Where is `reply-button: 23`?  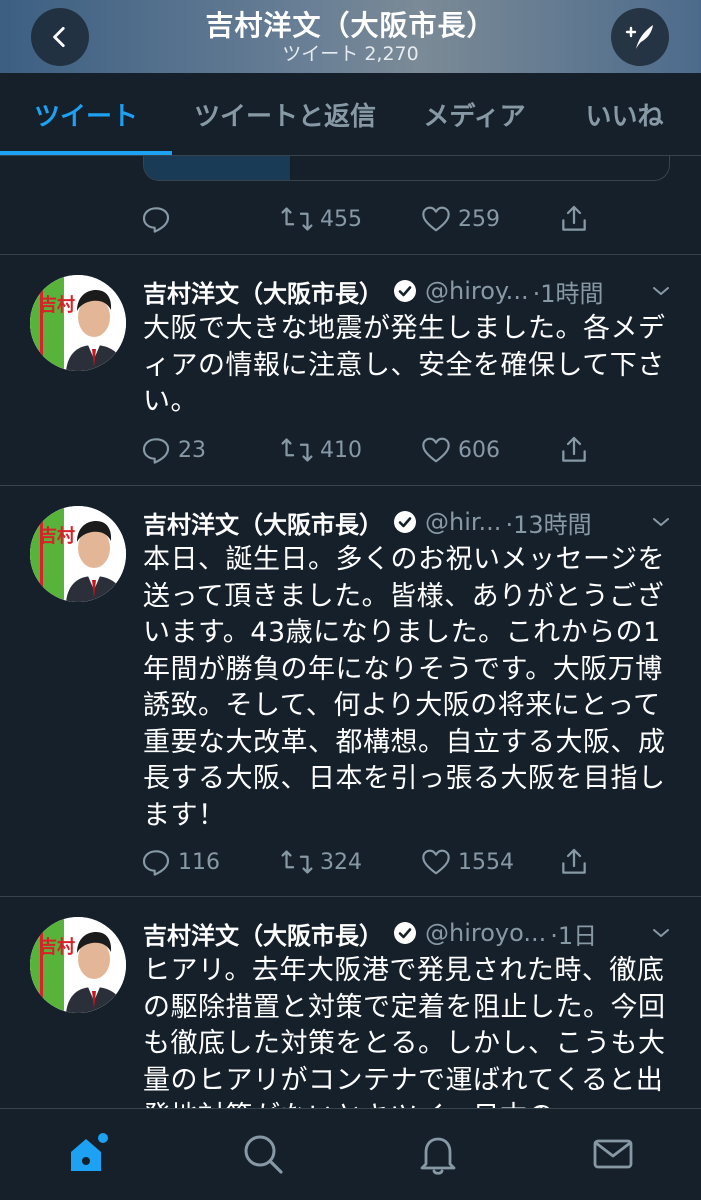 reply-button: 23 is located at coordinates (173, 450).